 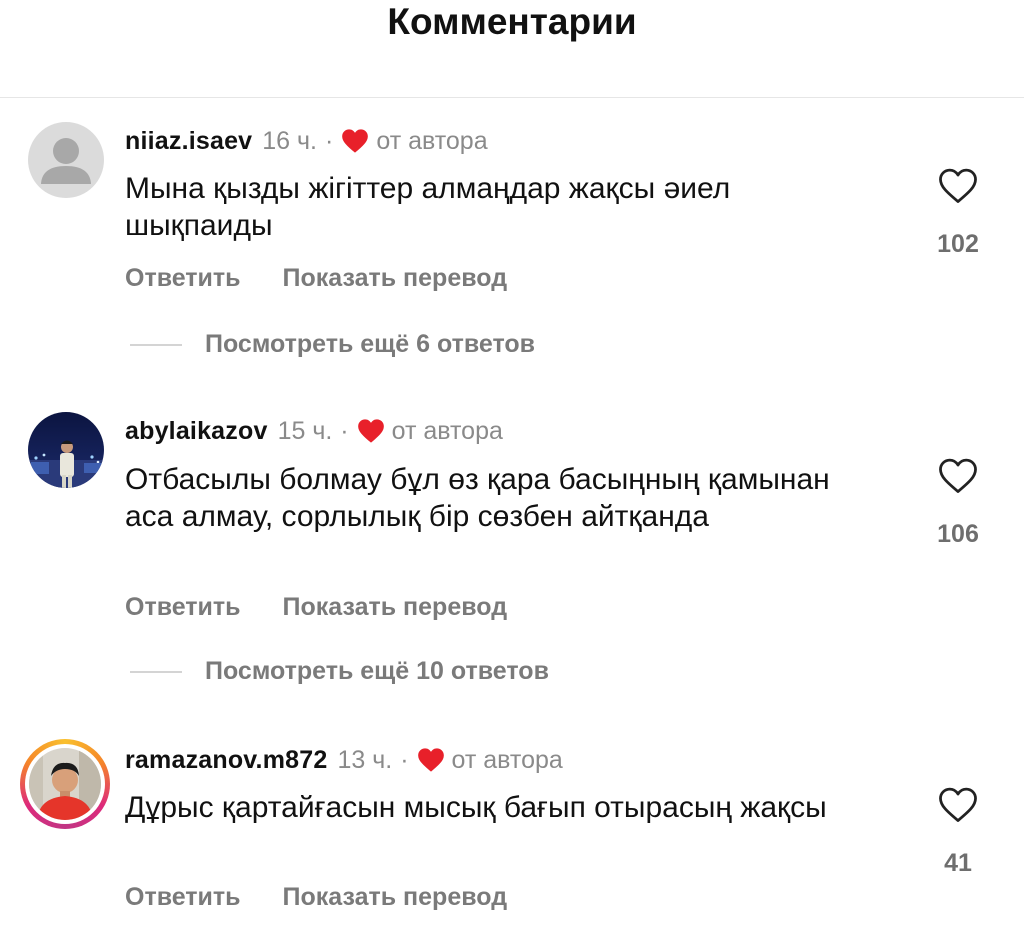 I want to click on like-button: 102, so click(x=958, y=213).